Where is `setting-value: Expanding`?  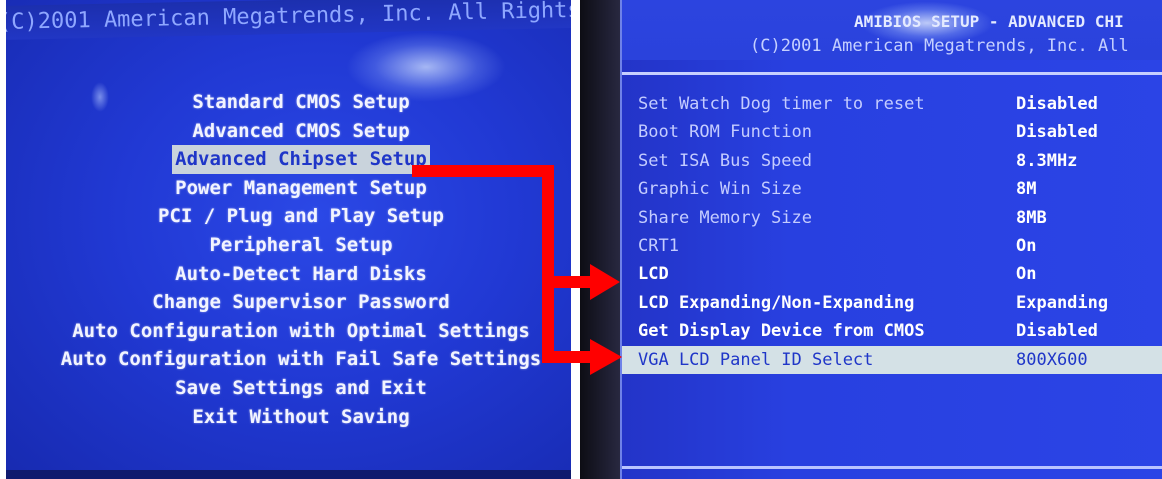 setting-value: Expanding is located at coordinates (1062, 303).